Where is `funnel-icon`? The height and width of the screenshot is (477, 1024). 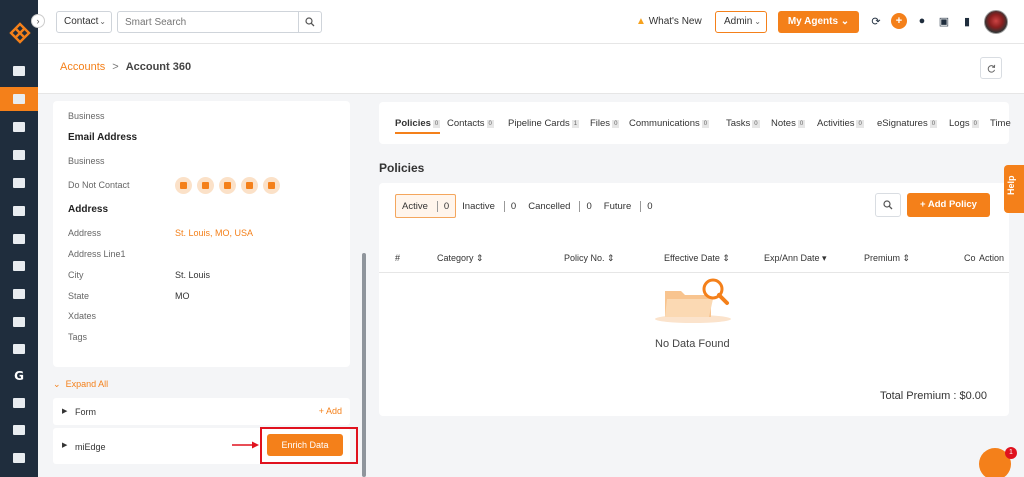 funnel-icon is located at coordinates (19, 239).